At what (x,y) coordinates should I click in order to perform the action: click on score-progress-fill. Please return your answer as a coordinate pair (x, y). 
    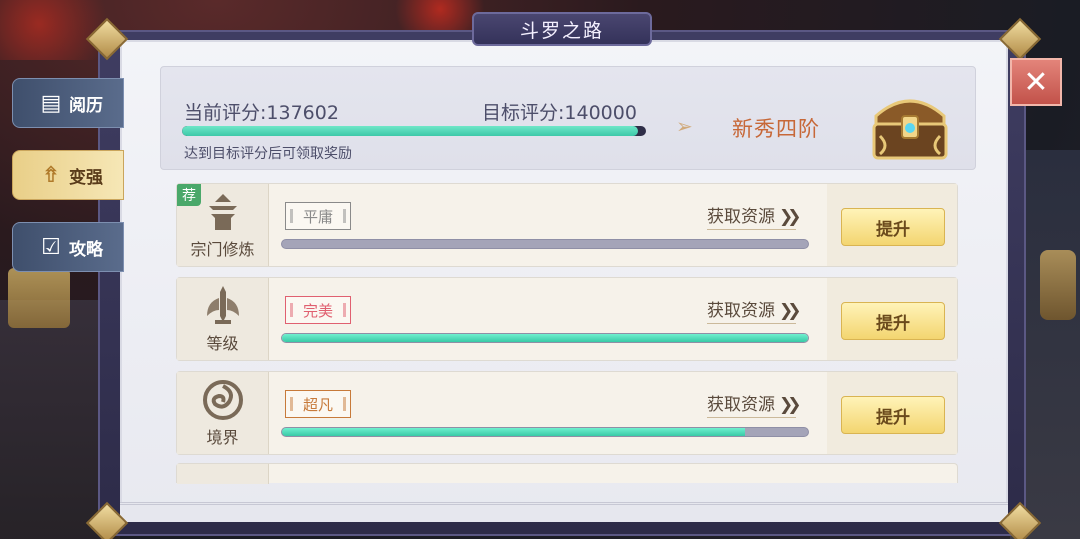
    Looking at the image, I should click on (410, 131).